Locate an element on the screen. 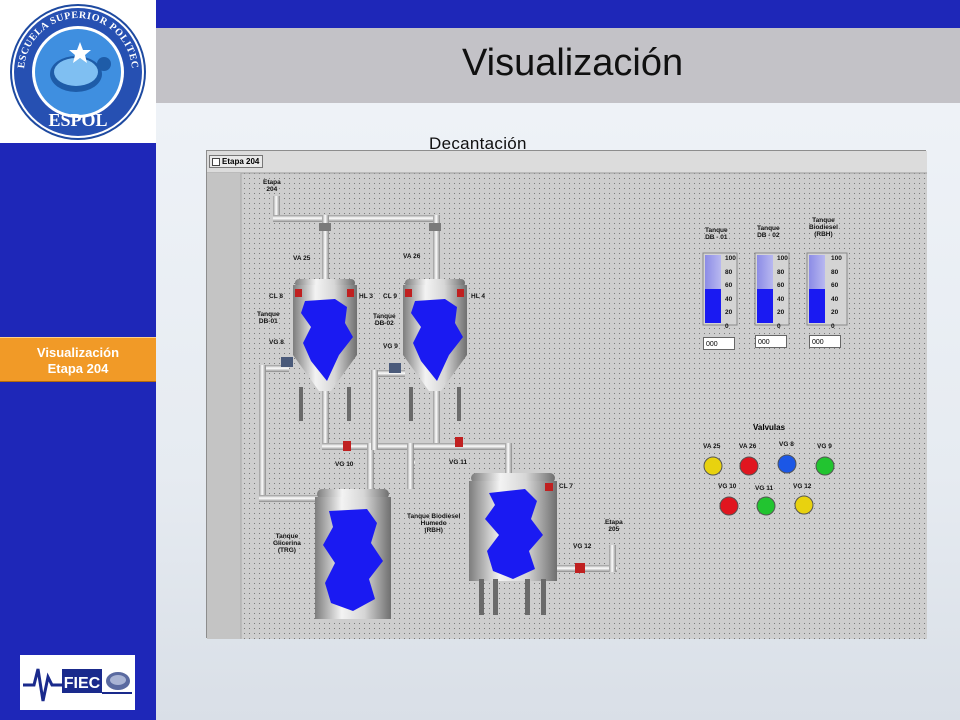  valve-light-va25-label: VA 25 is located at coordinates (712, 446).